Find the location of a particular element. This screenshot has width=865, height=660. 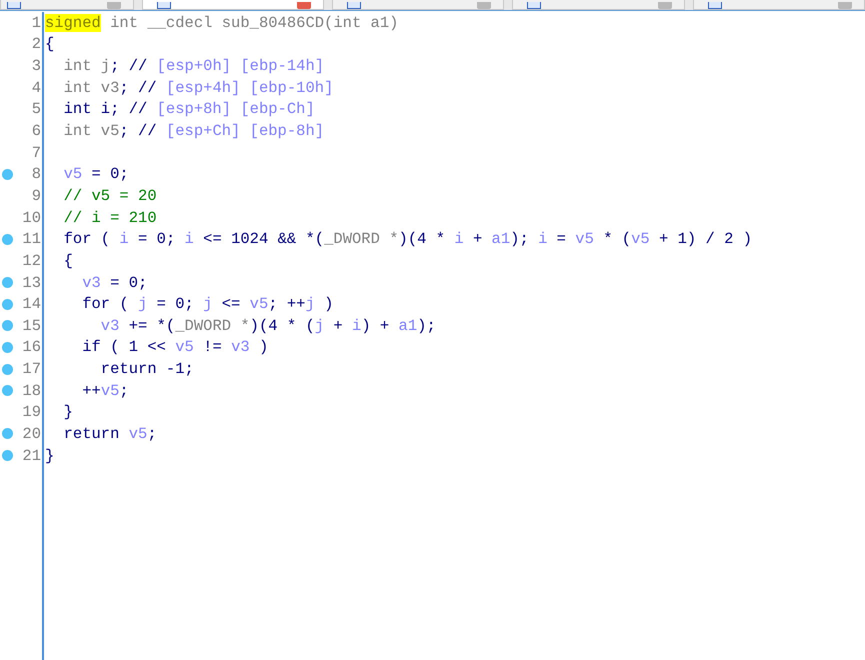

code-line: int j; // [esp+0h] [ebp-14h] is located at coordinates (193, 66).